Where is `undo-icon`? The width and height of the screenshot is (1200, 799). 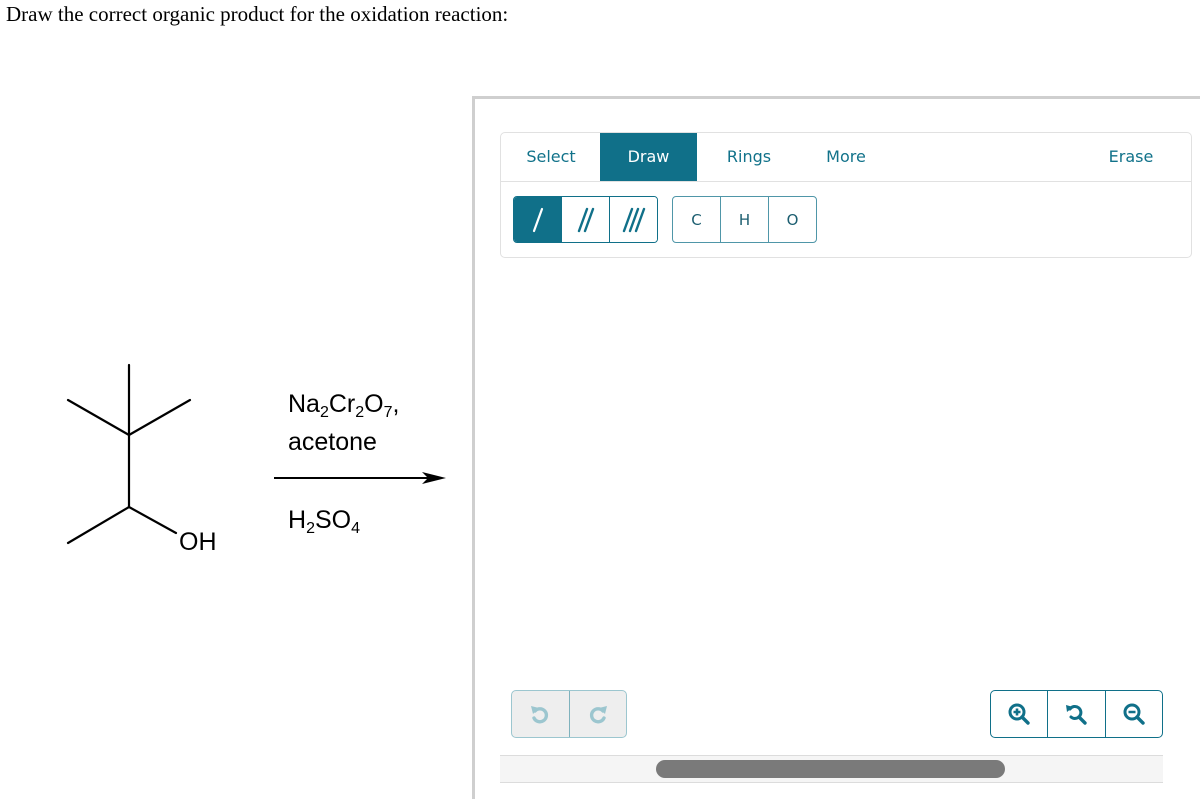 undo-icon is located at coordinates (540, 715).